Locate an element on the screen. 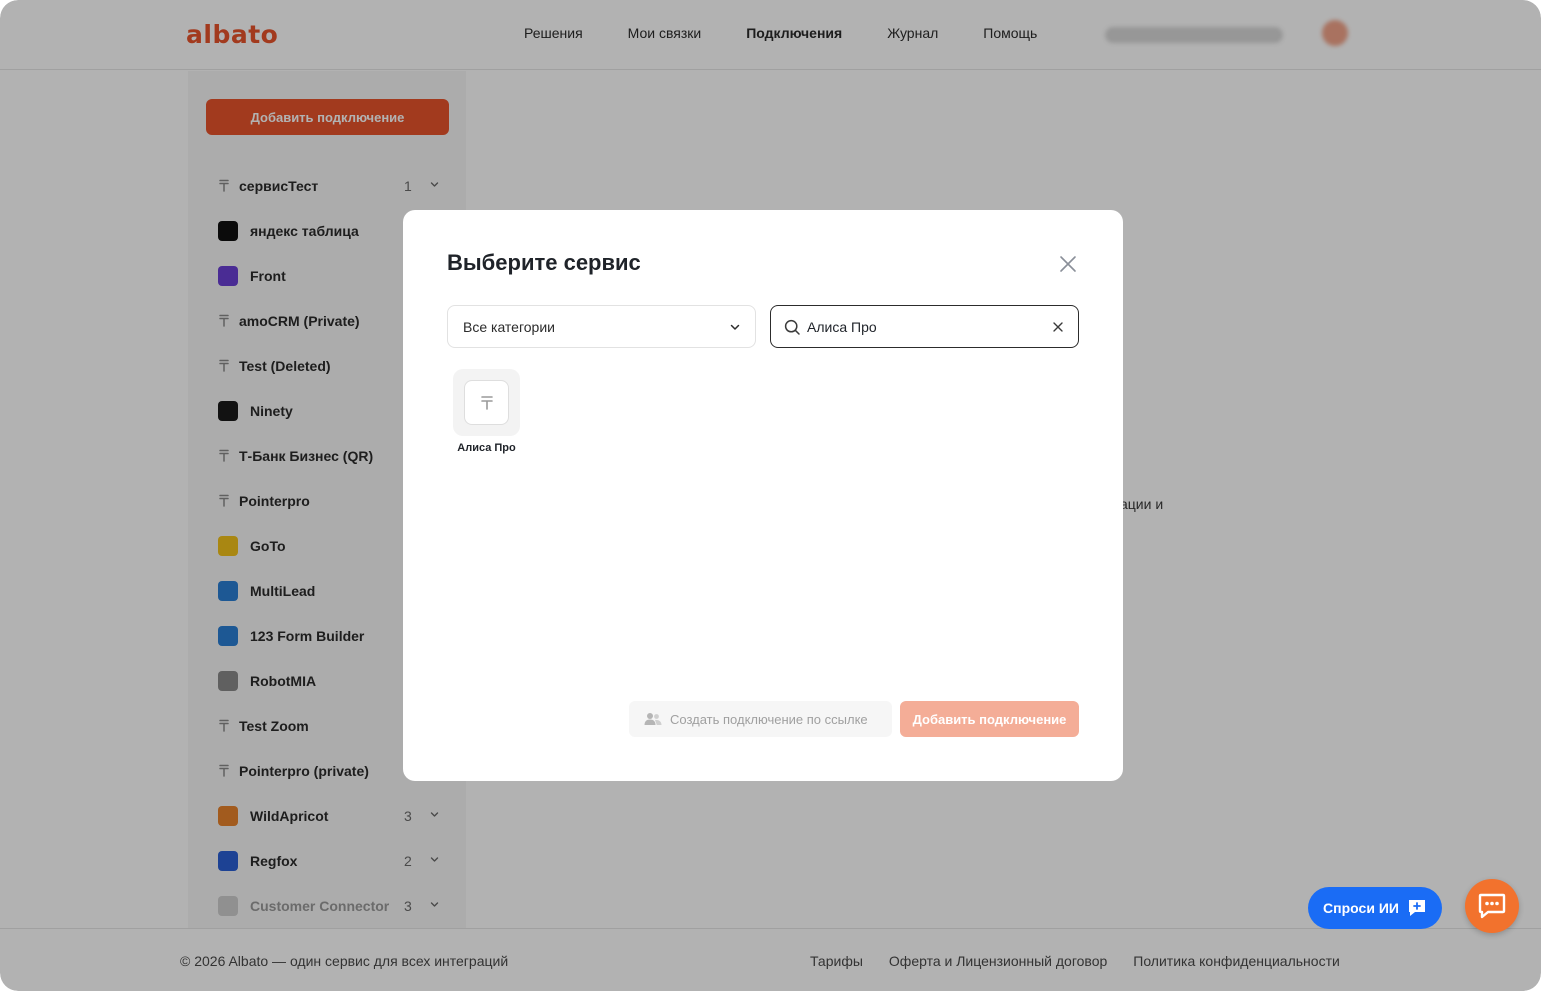 Image resolution: width=1541 pixels, height=991 pixels. ask-ai-button: Спроси ИИ is located at coordinates (1375, 908).